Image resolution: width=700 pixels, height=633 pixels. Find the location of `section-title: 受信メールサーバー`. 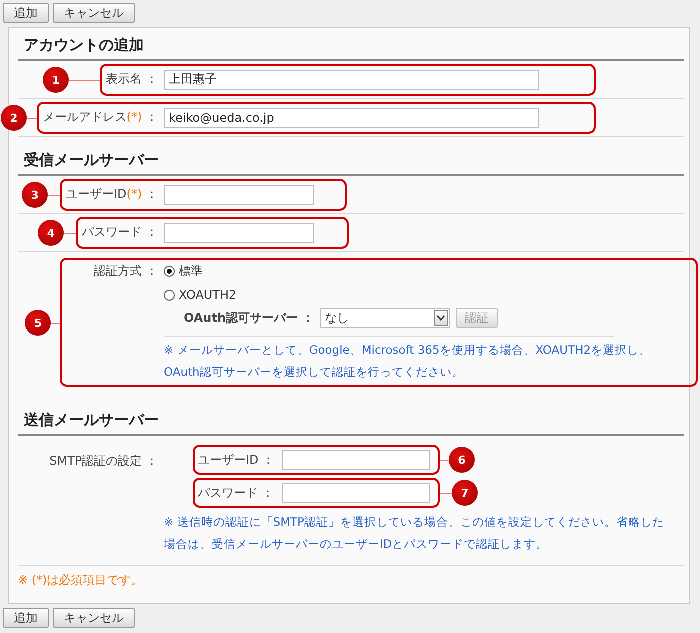

section-title: 受信メールサーバー is located at coordinates (351, 159).